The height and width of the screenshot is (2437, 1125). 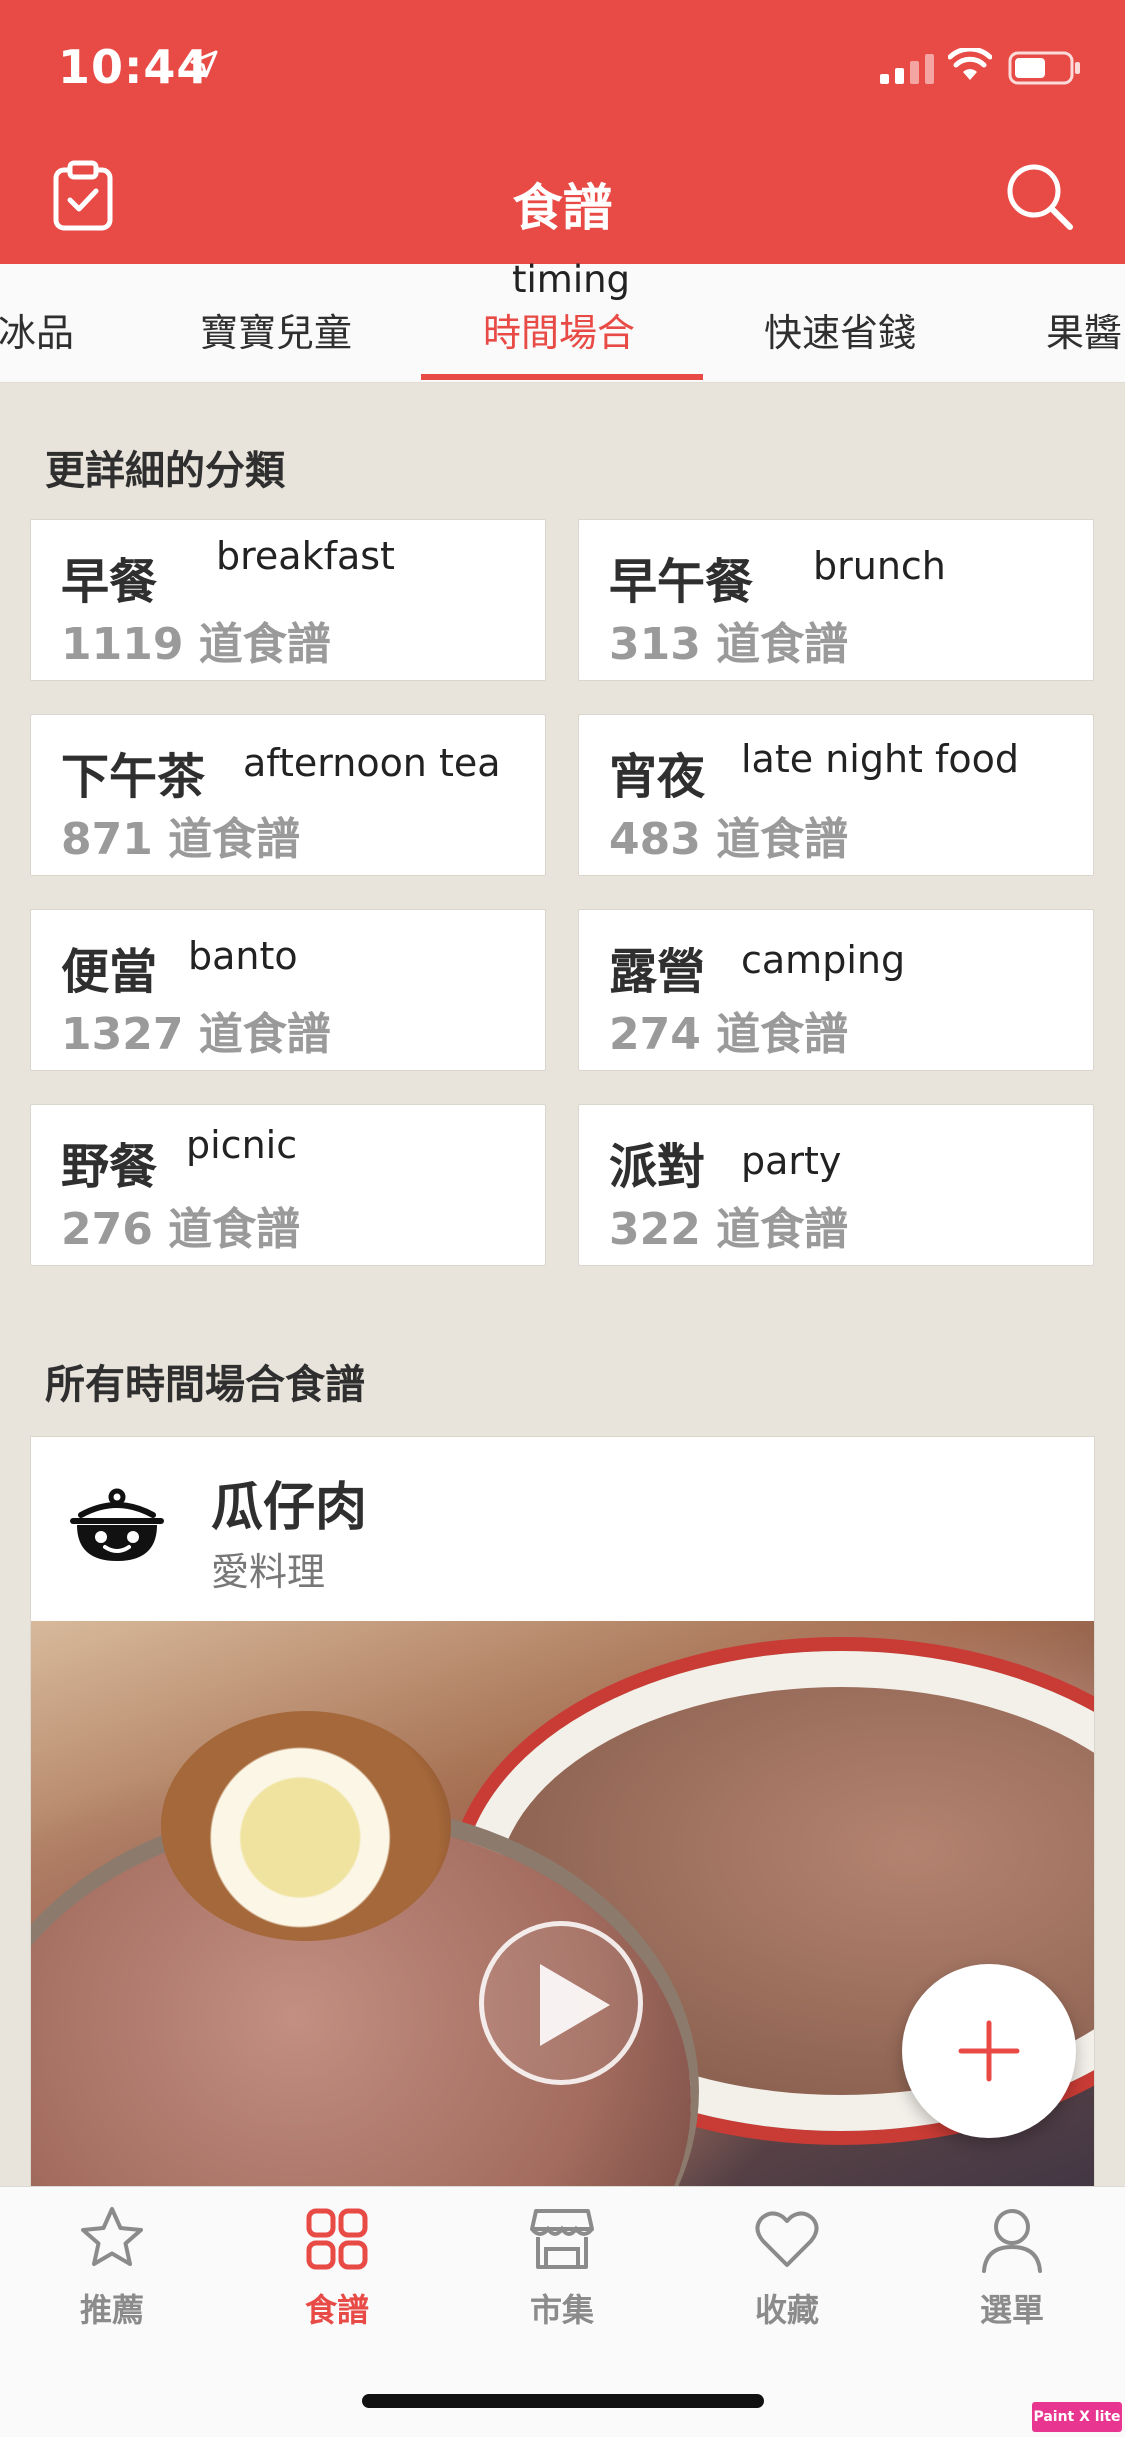 What do you see at coordinates (276, 329) in the screenshot?
I see `tab-kids: 寶寶兒童` at bounding box center [276, 329].